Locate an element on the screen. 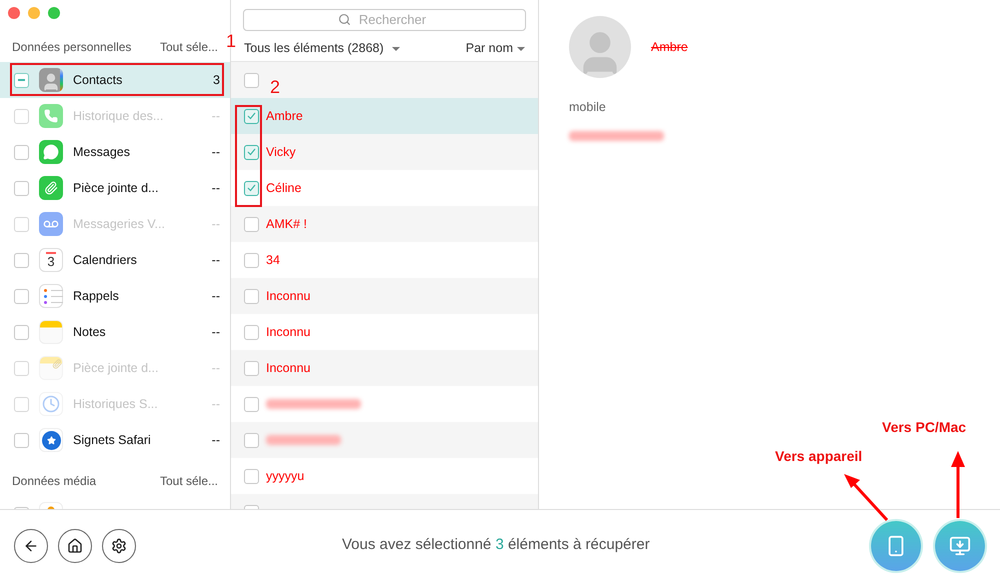  contact-name: Céline is located at coordinates (284, 188).